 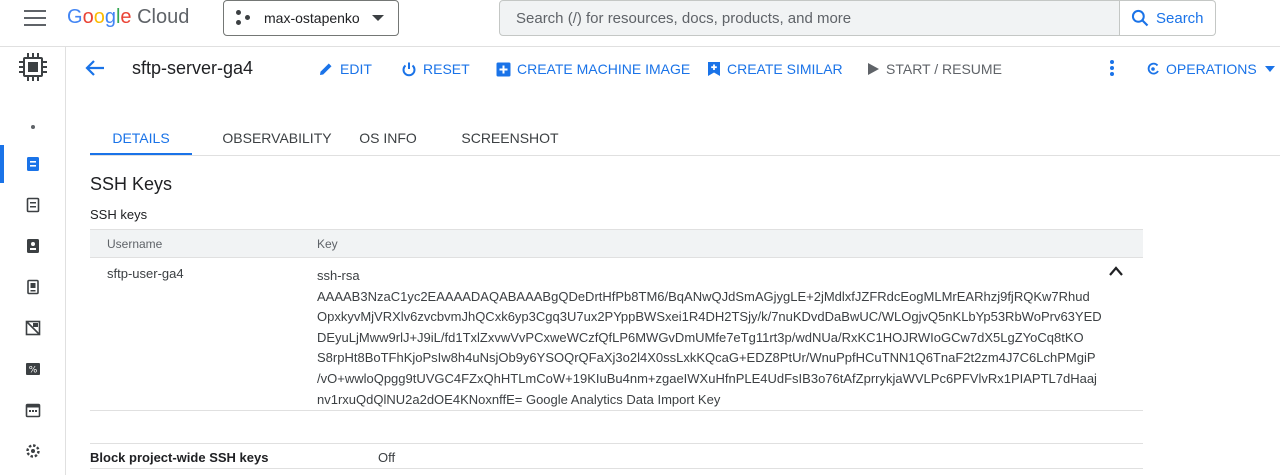 I want to click on search-button: Search, so click(x=1168, y=18).